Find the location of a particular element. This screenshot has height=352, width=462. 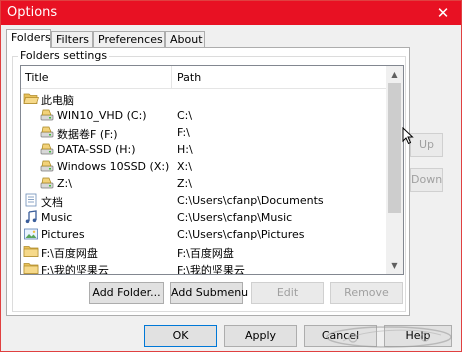

title-bar: Options ✕ is located at coordinates (231, 13).